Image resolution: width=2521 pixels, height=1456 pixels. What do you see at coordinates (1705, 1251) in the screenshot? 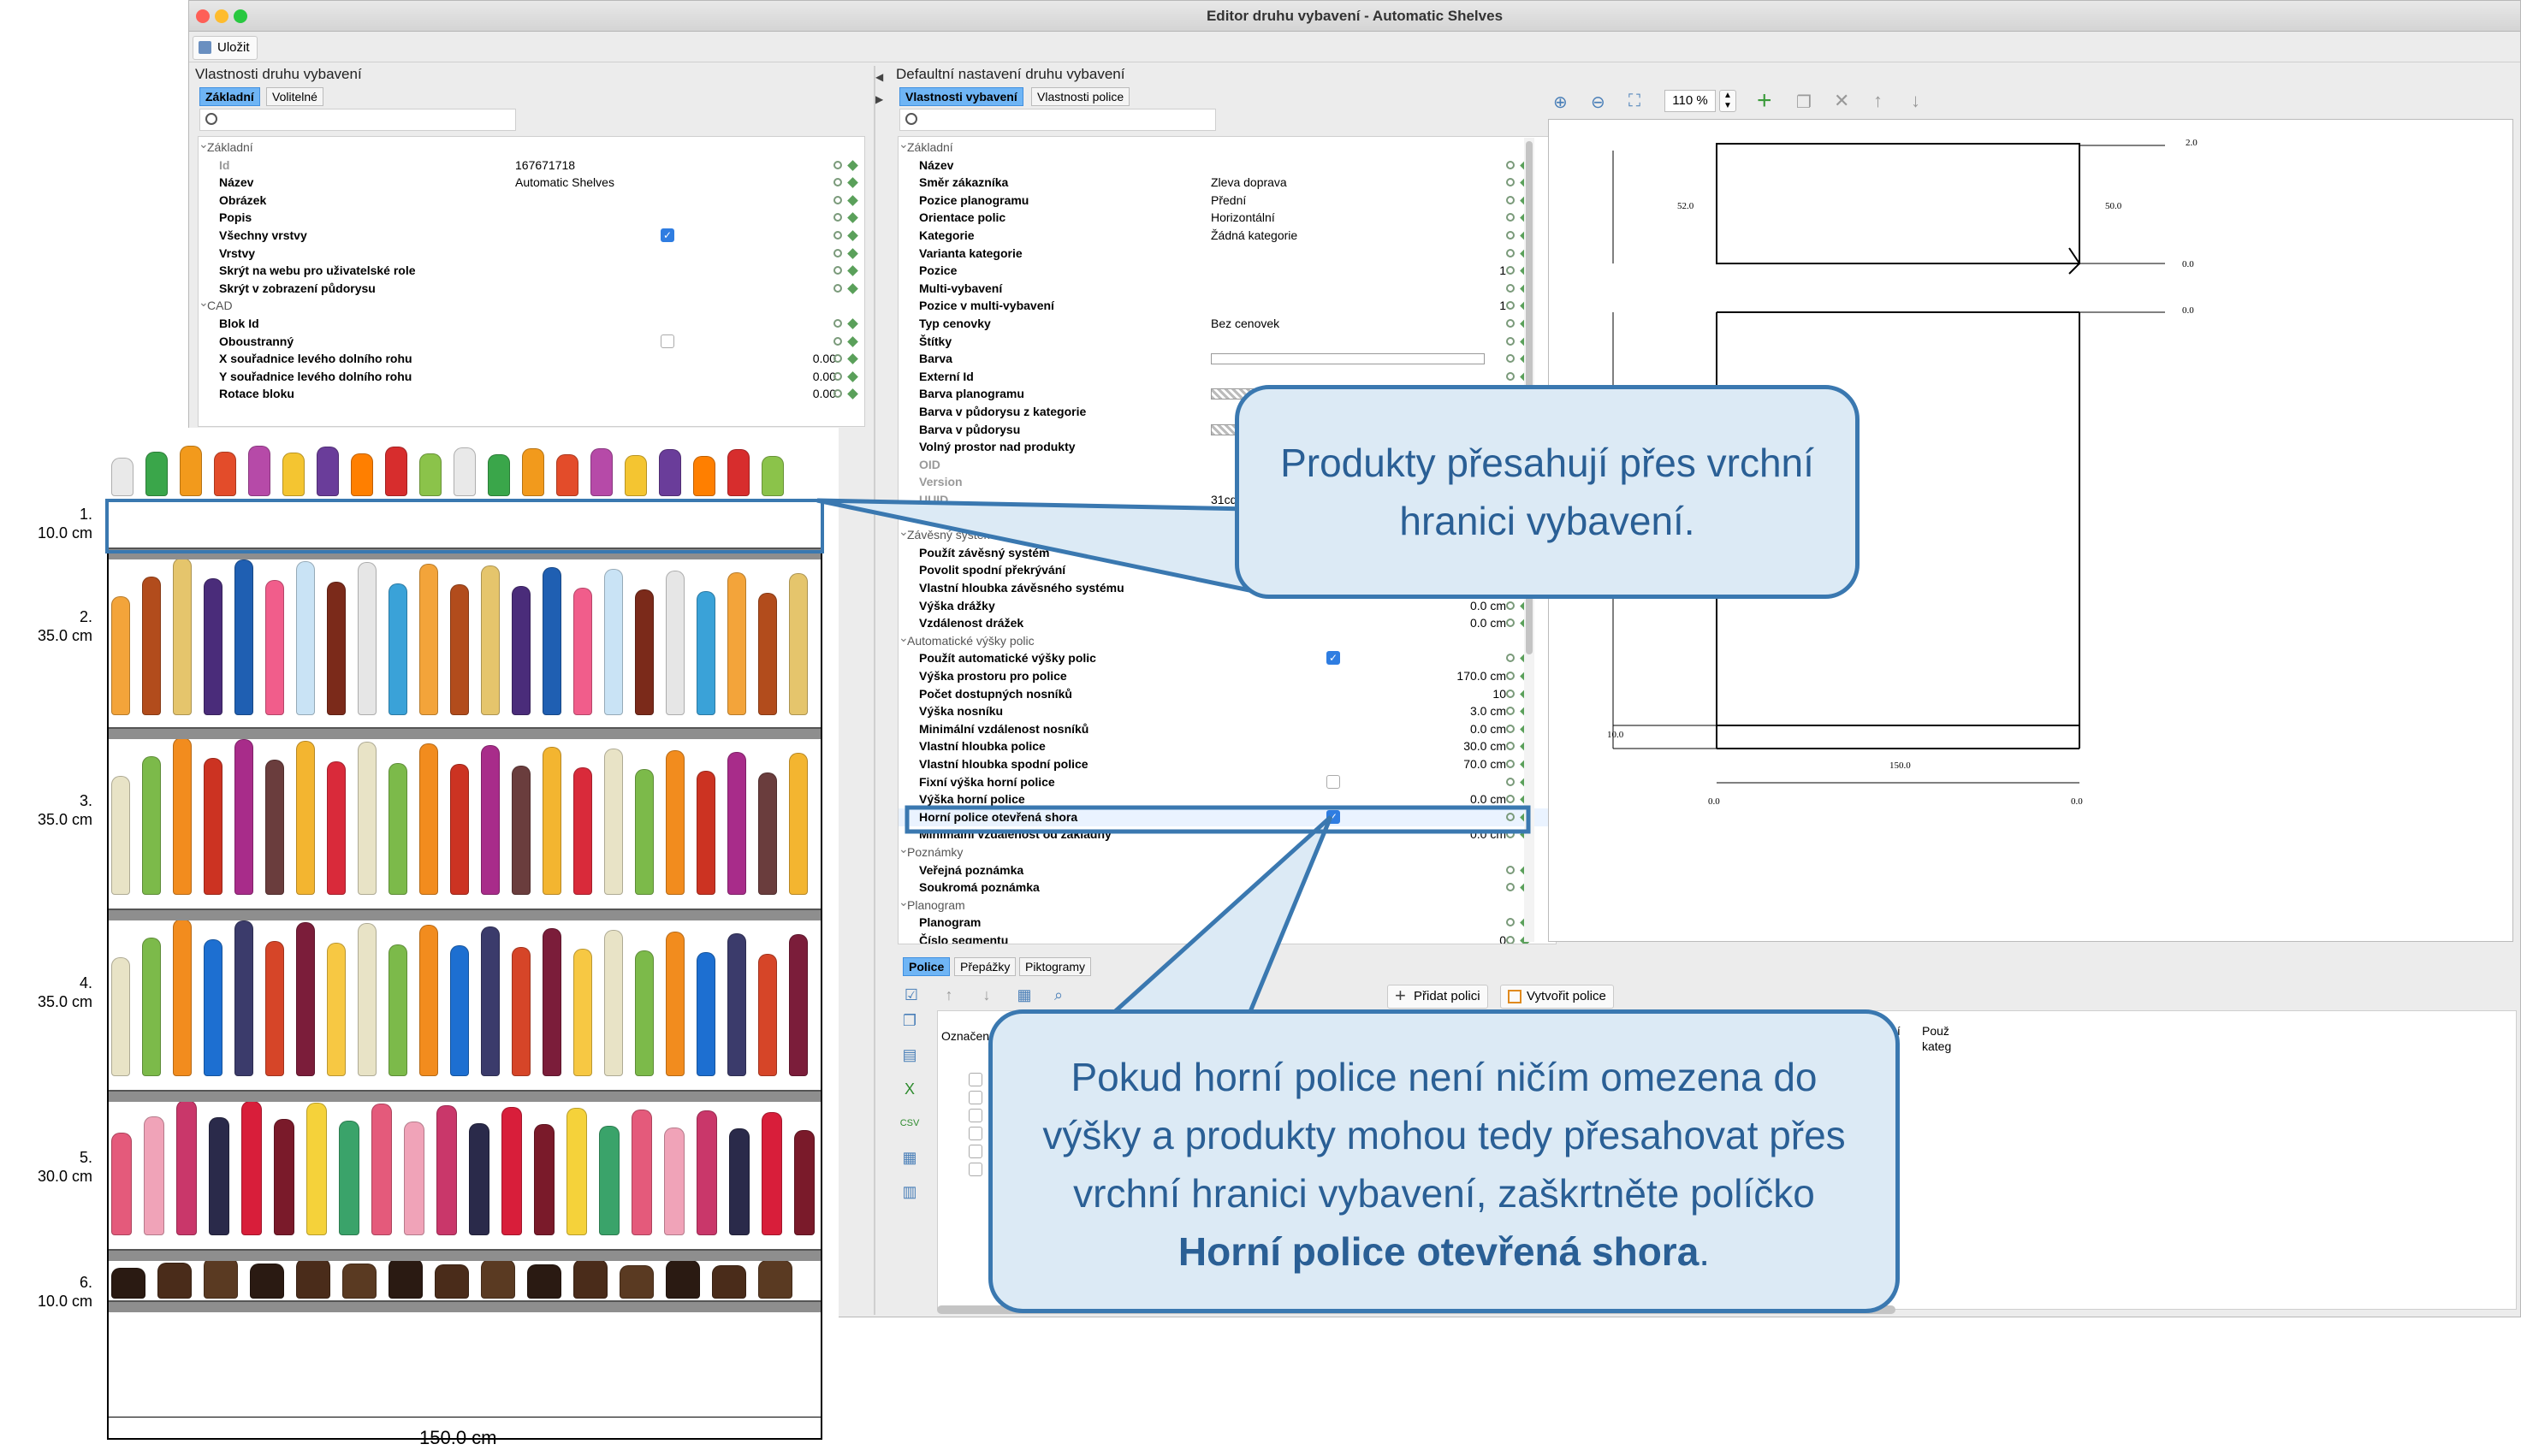
I see `callout-bottom-end: .` at bounding box center [1705, 1251].